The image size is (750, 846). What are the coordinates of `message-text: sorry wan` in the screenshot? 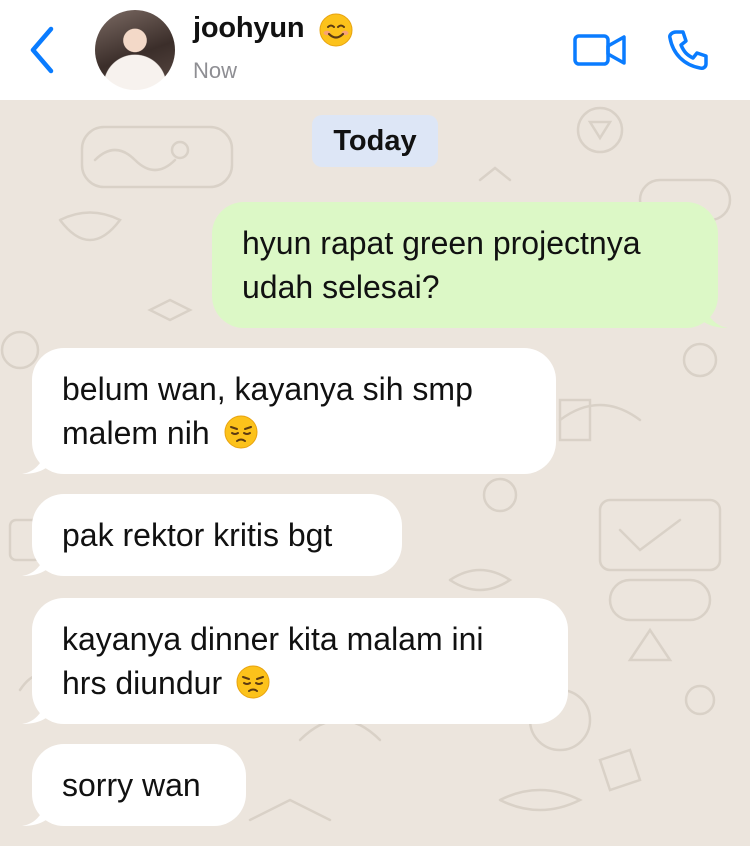 It's located at (131, 785).